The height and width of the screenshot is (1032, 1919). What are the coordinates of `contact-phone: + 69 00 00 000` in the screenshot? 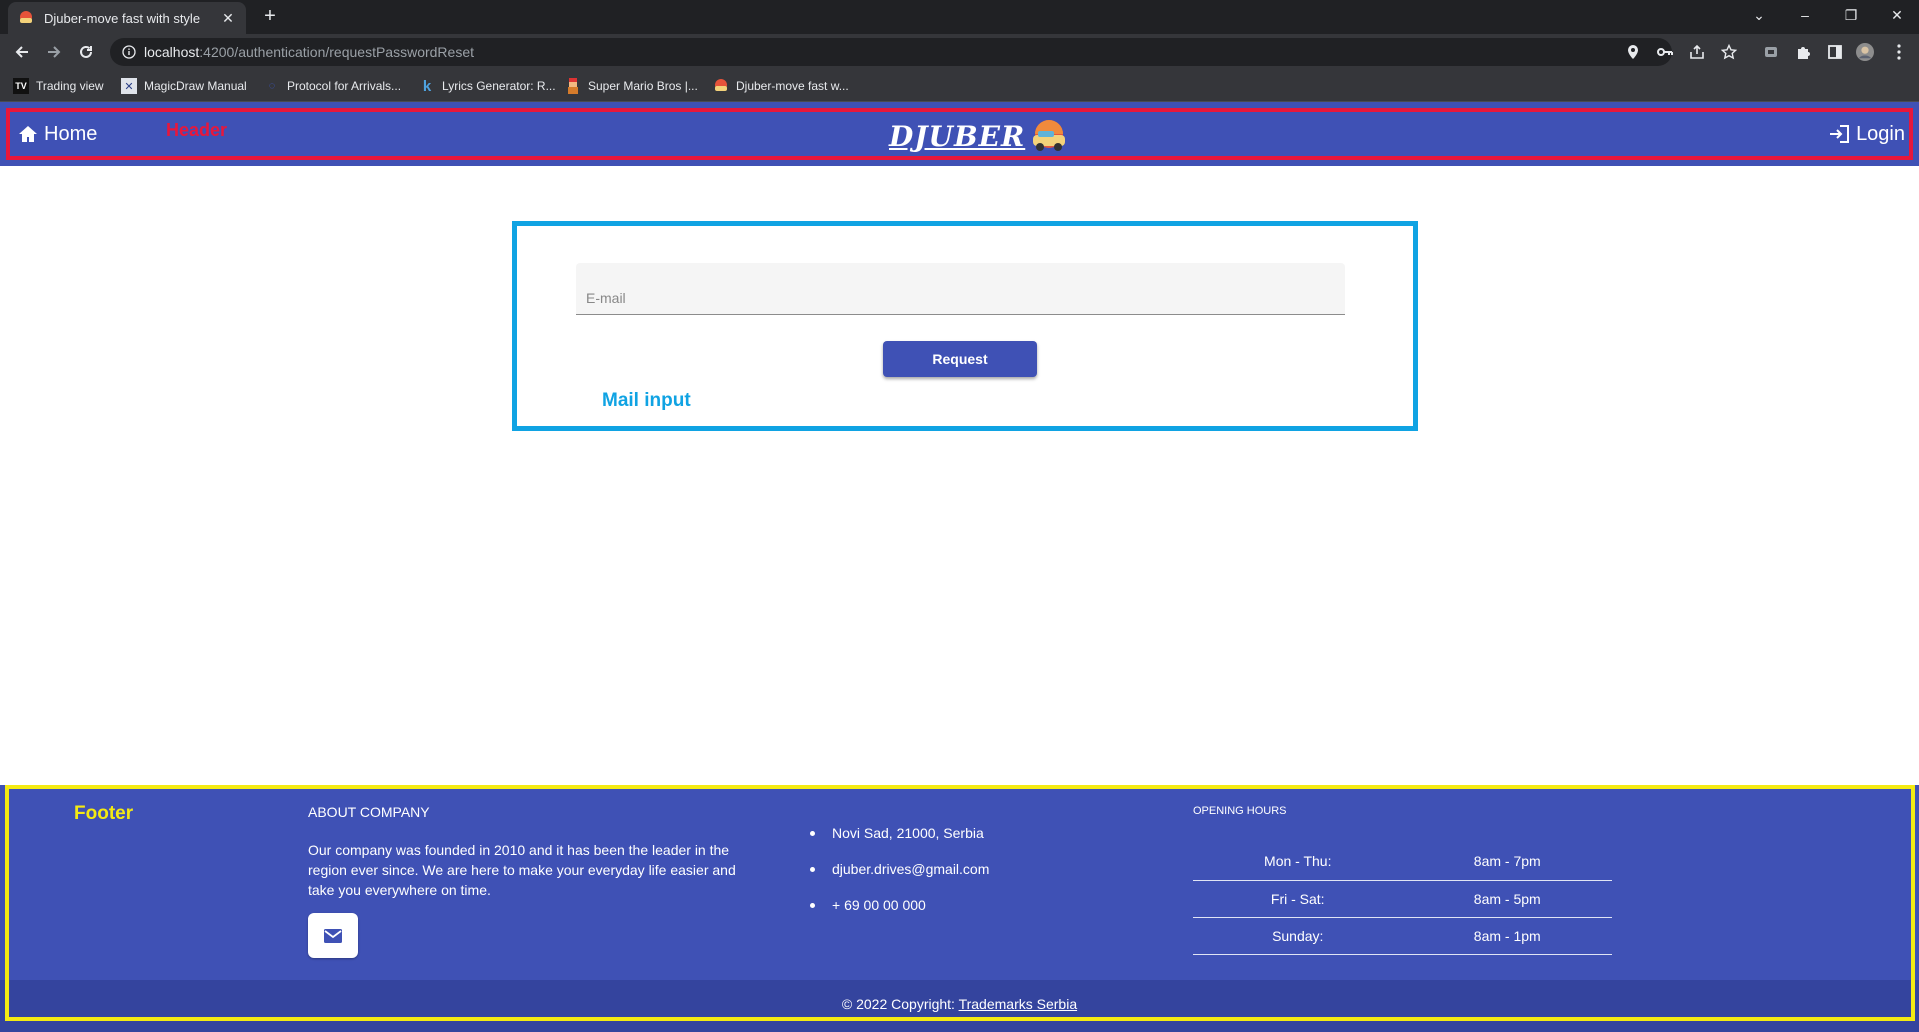 It's located at (899, 905).